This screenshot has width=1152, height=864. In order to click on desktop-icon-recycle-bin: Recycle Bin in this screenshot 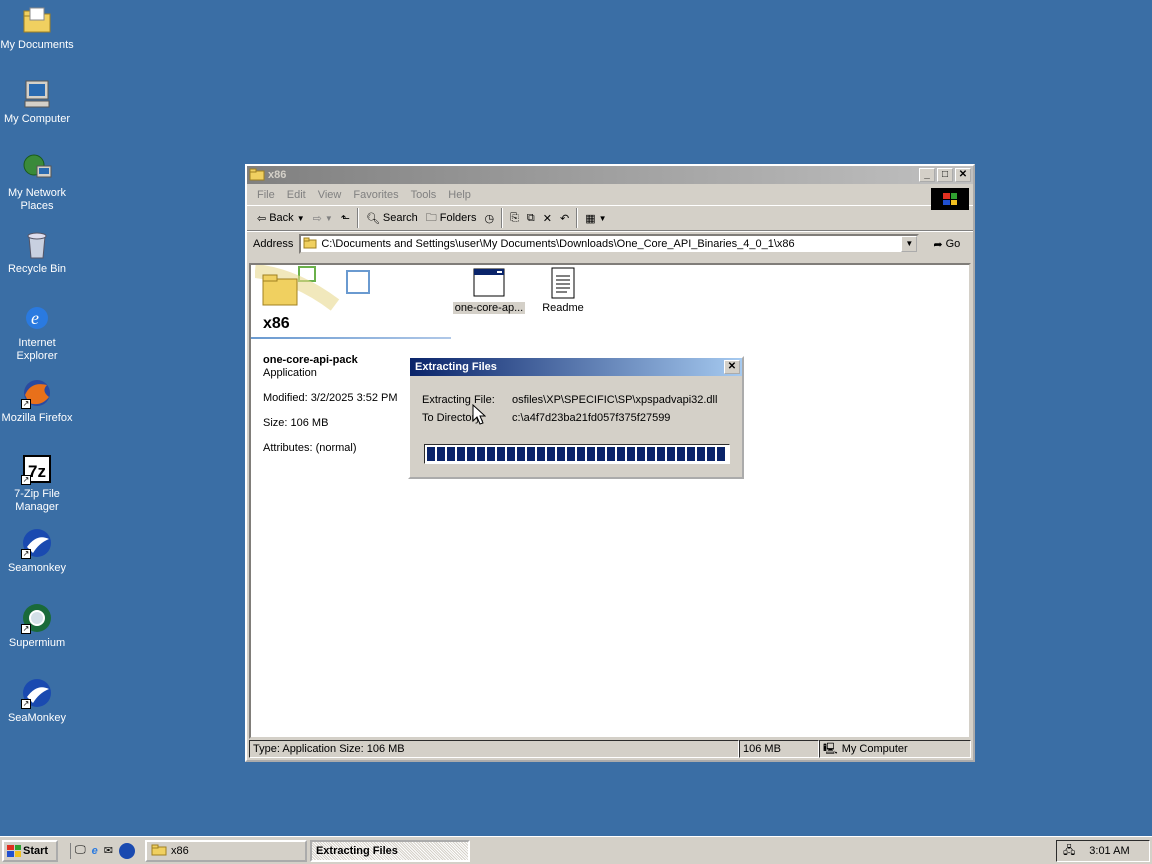, I will do `click(37, 252)`.